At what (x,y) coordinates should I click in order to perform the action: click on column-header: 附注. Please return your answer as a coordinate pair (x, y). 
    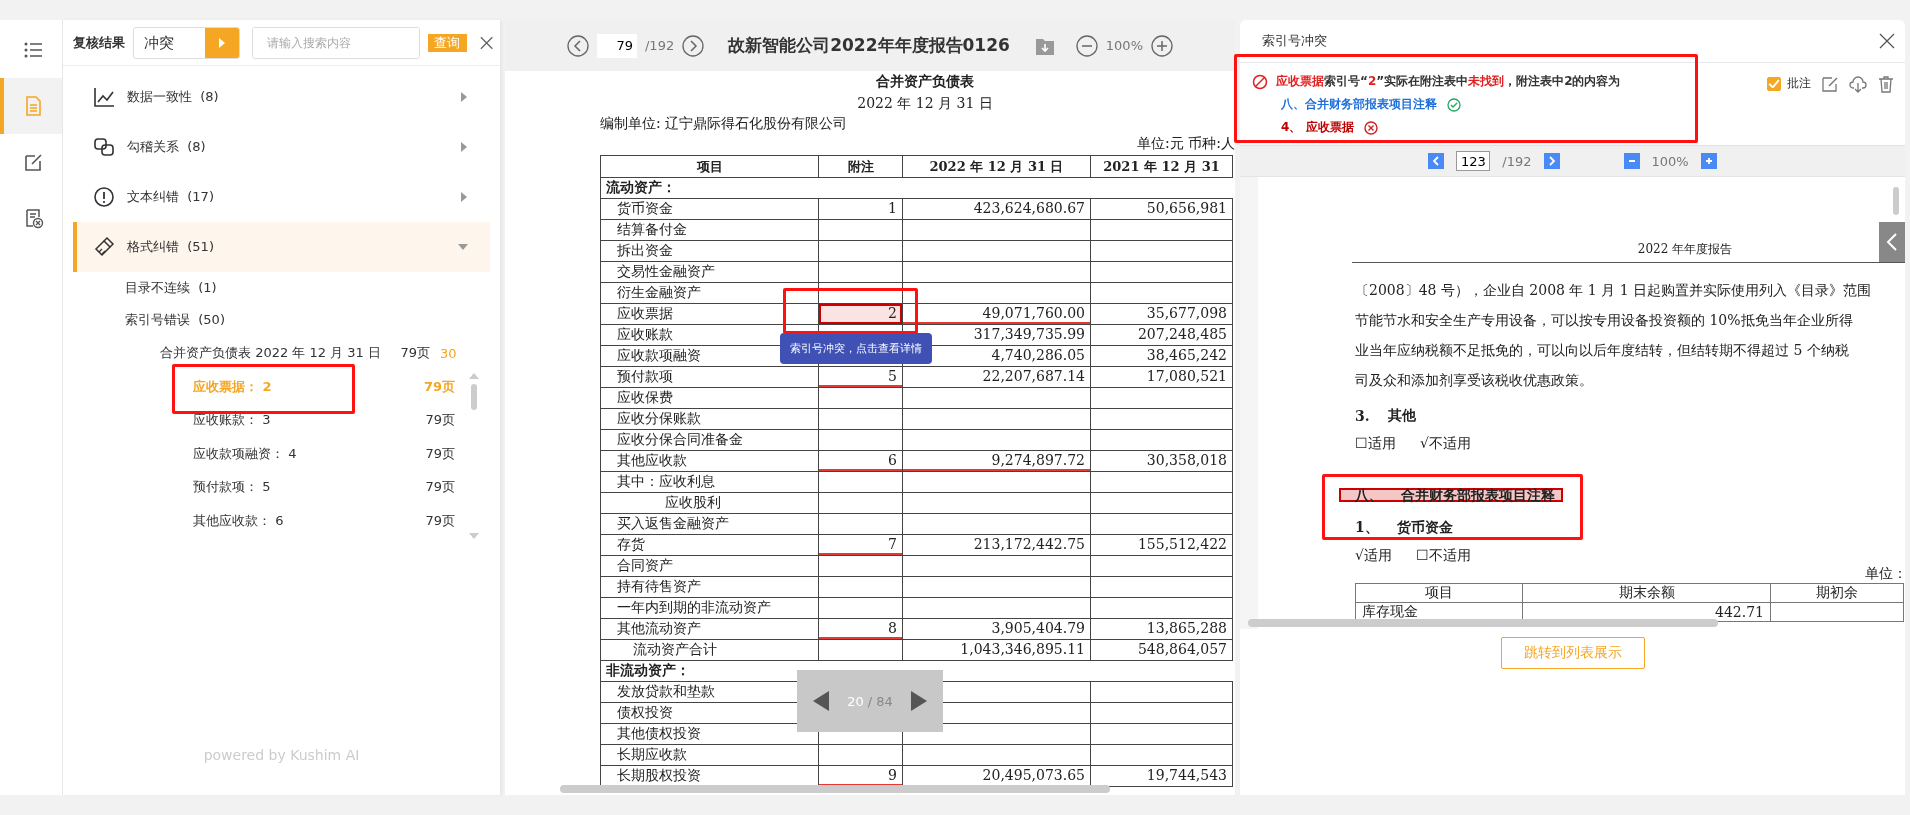
    Looking at the image, I should click on (860, 166).